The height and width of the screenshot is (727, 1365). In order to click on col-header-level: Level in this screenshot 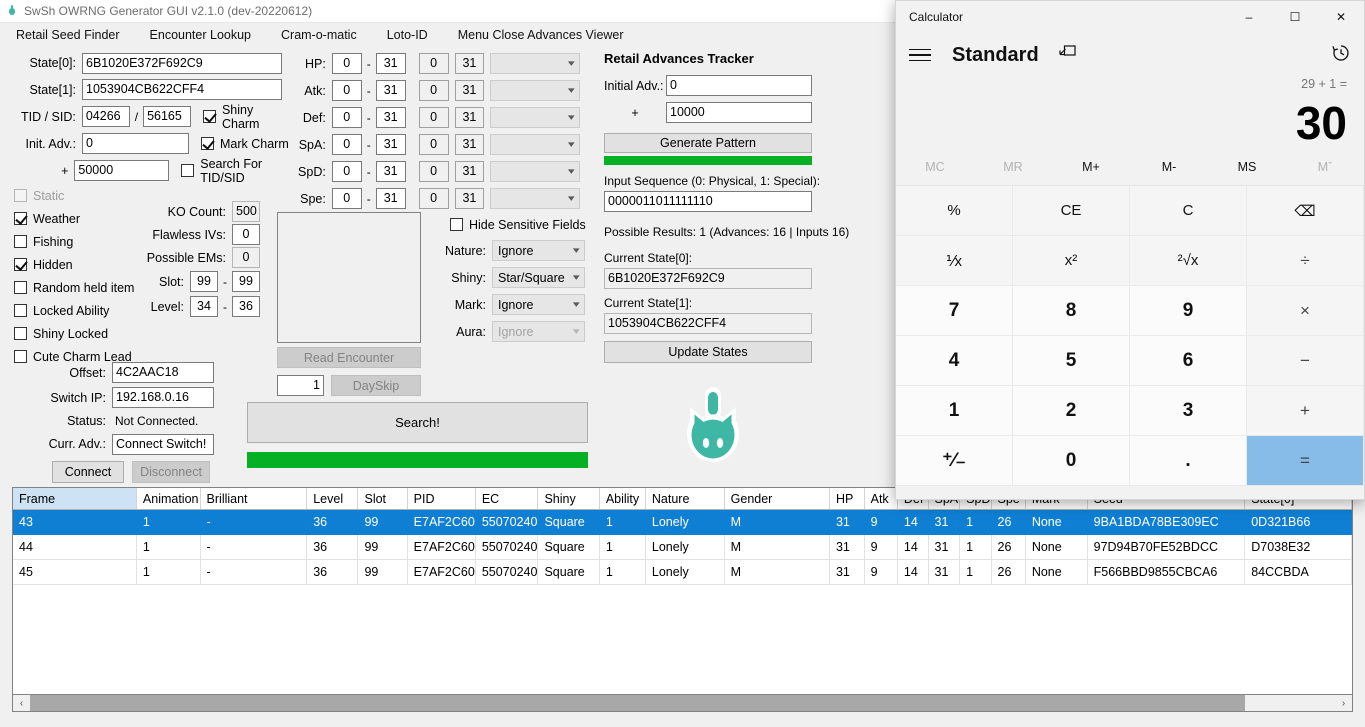, I will do `click(332, 499)`.